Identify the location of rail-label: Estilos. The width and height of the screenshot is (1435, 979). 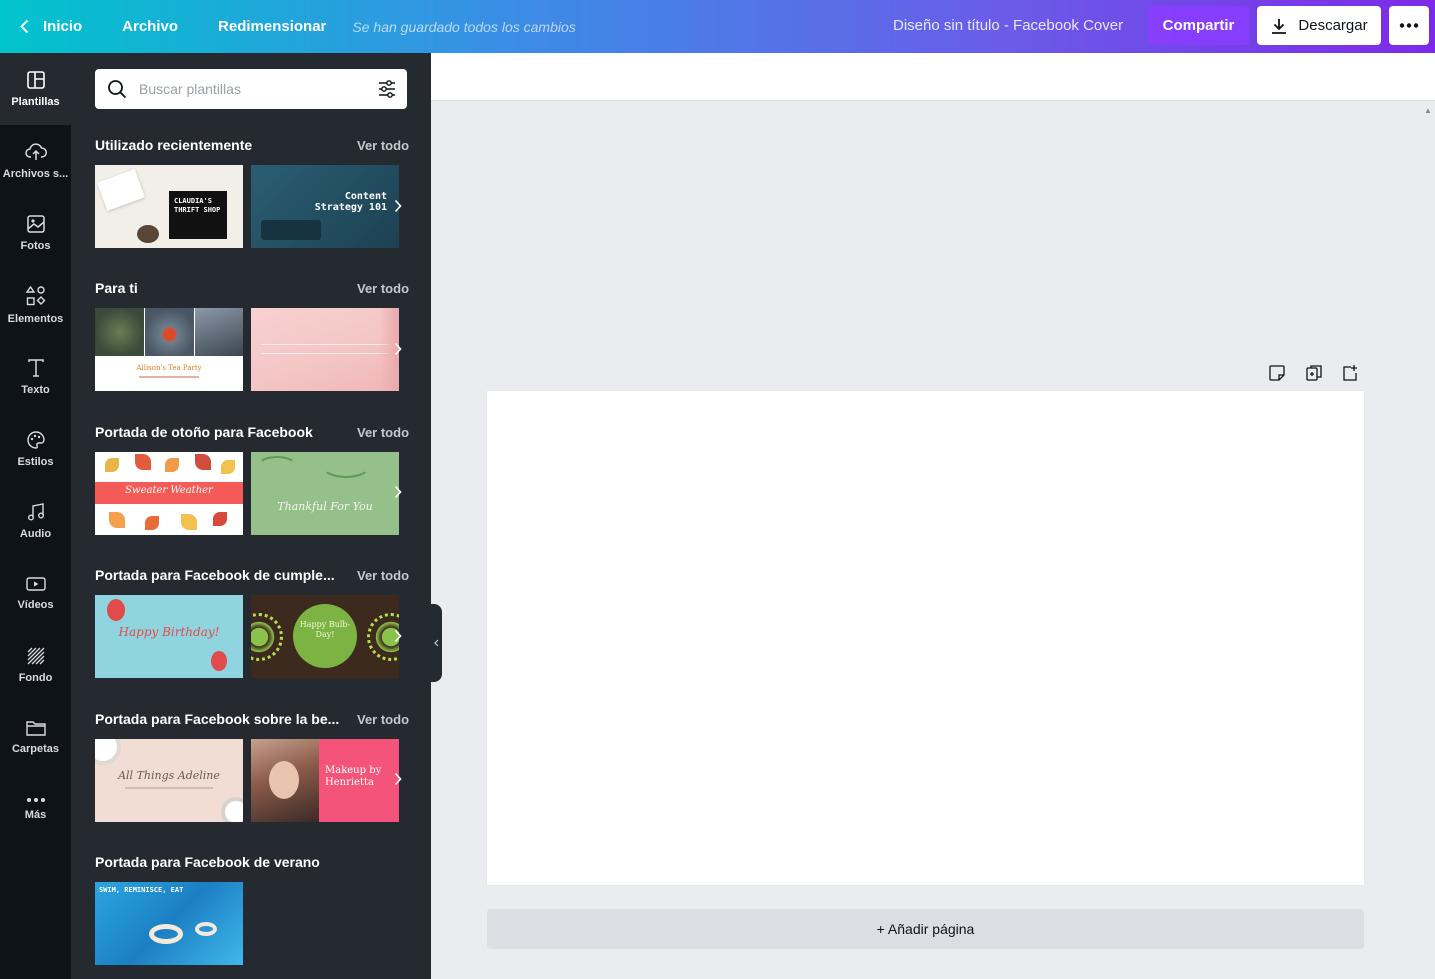
(35, 462).